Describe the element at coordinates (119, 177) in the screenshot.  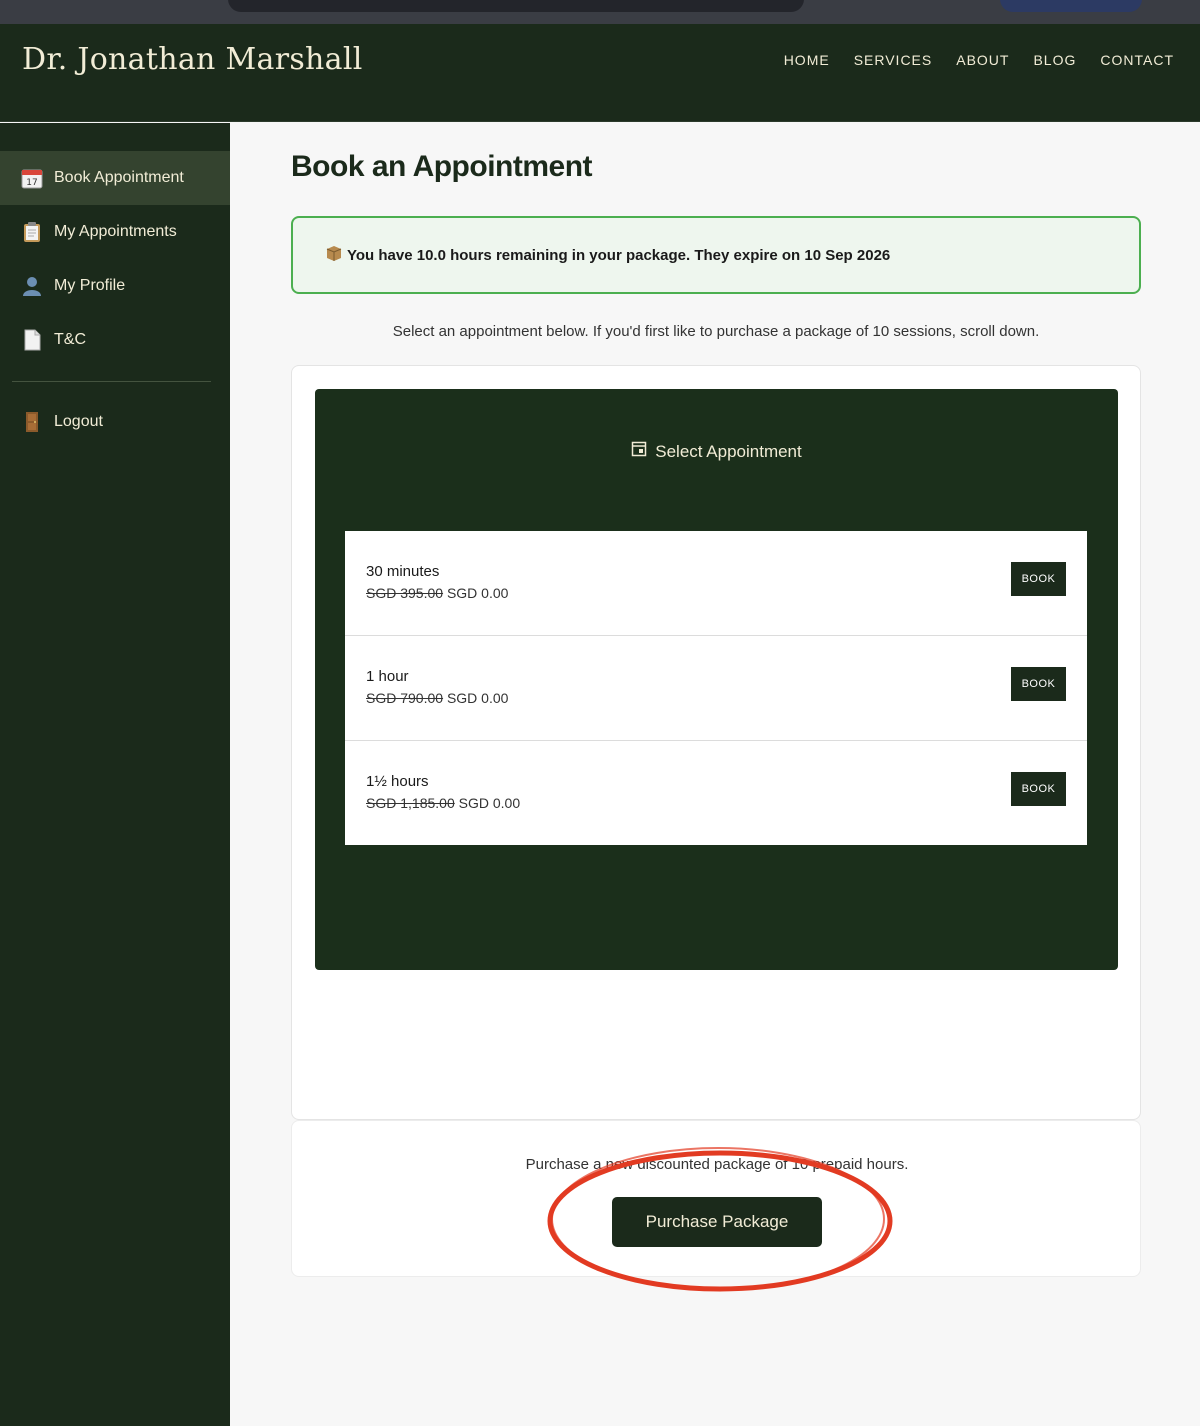
I see `sidebar-item-label: Book Appointment` at that location.